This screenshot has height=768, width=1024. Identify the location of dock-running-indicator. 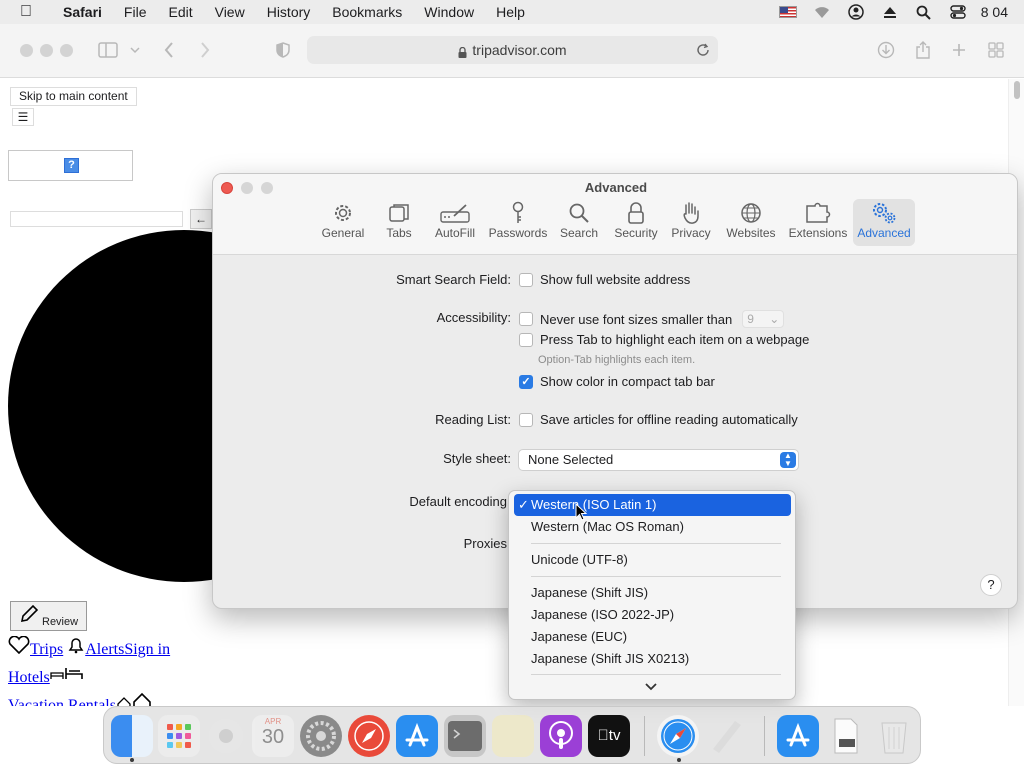
(132, 760).